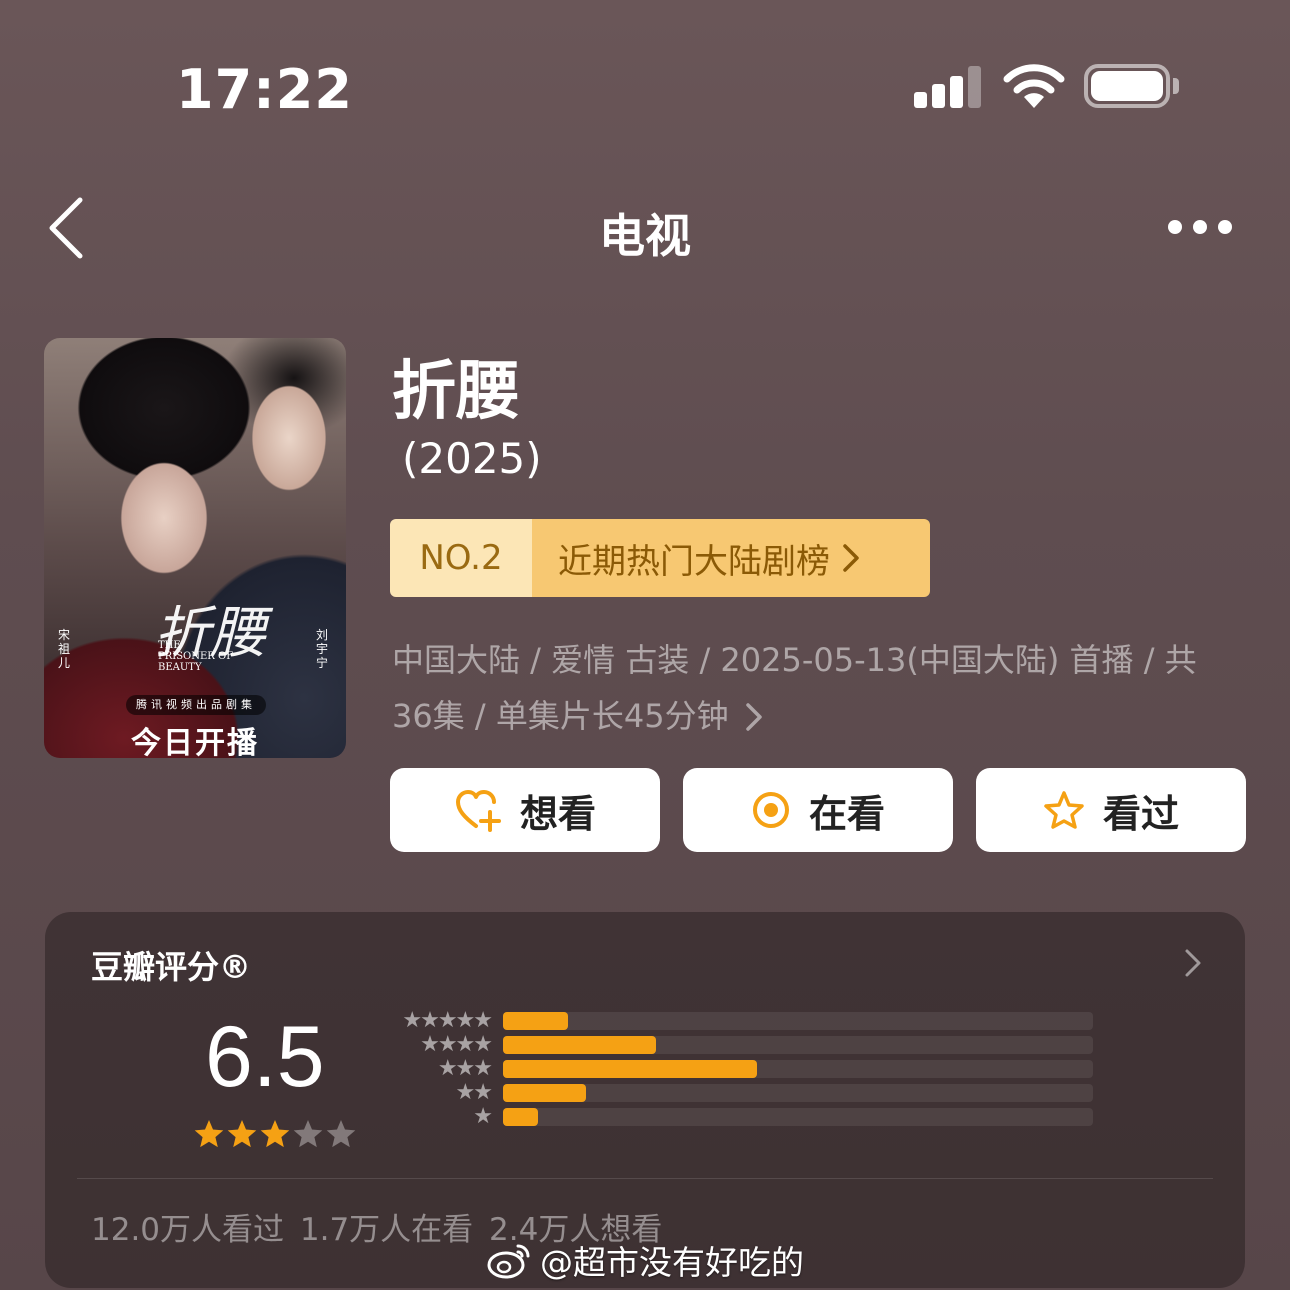  What do you see at coordinates (195, 742) in the screenshot?
I see `poster-premiere-text: 今日开播` at bounding box center [195, 742].